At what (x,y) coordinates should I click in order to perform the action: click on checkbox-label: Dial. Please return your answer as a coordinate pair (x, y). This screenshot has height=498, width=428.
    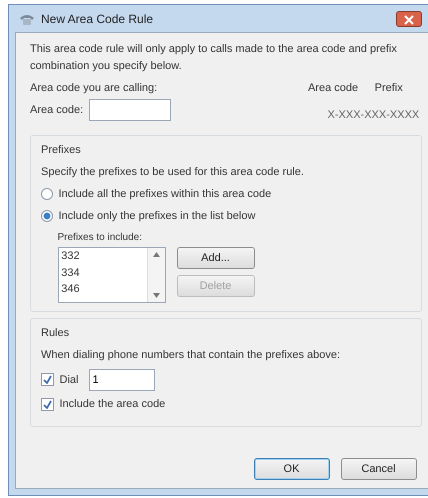
    Looking at the image, I should click on (69, 380).